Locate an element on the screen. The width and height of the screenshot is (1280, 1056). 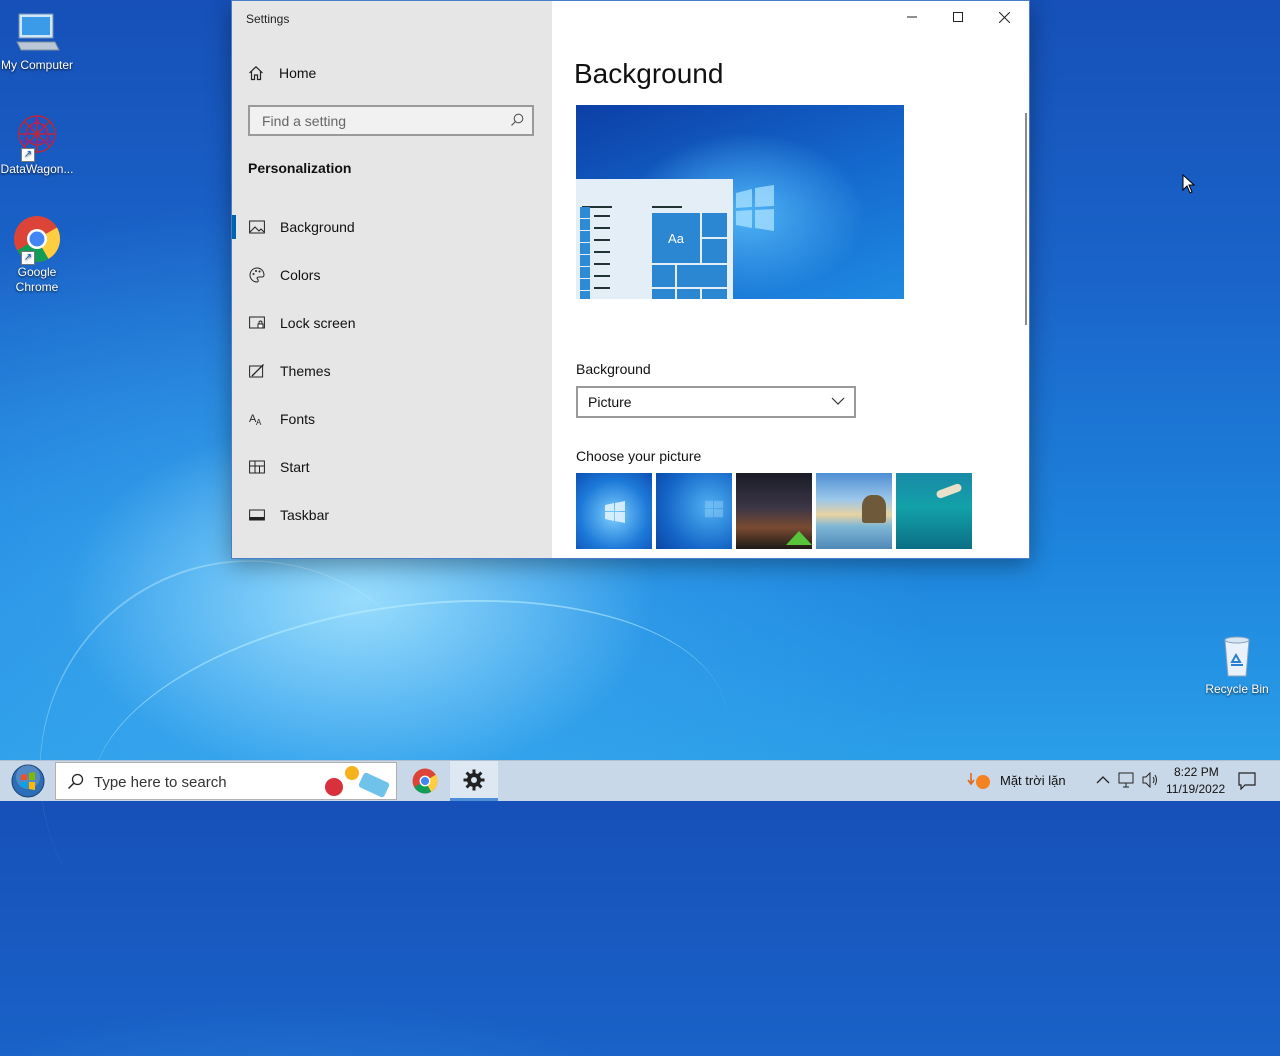
sidebar-item-themes: Themes is located at coordinates (392, 371).